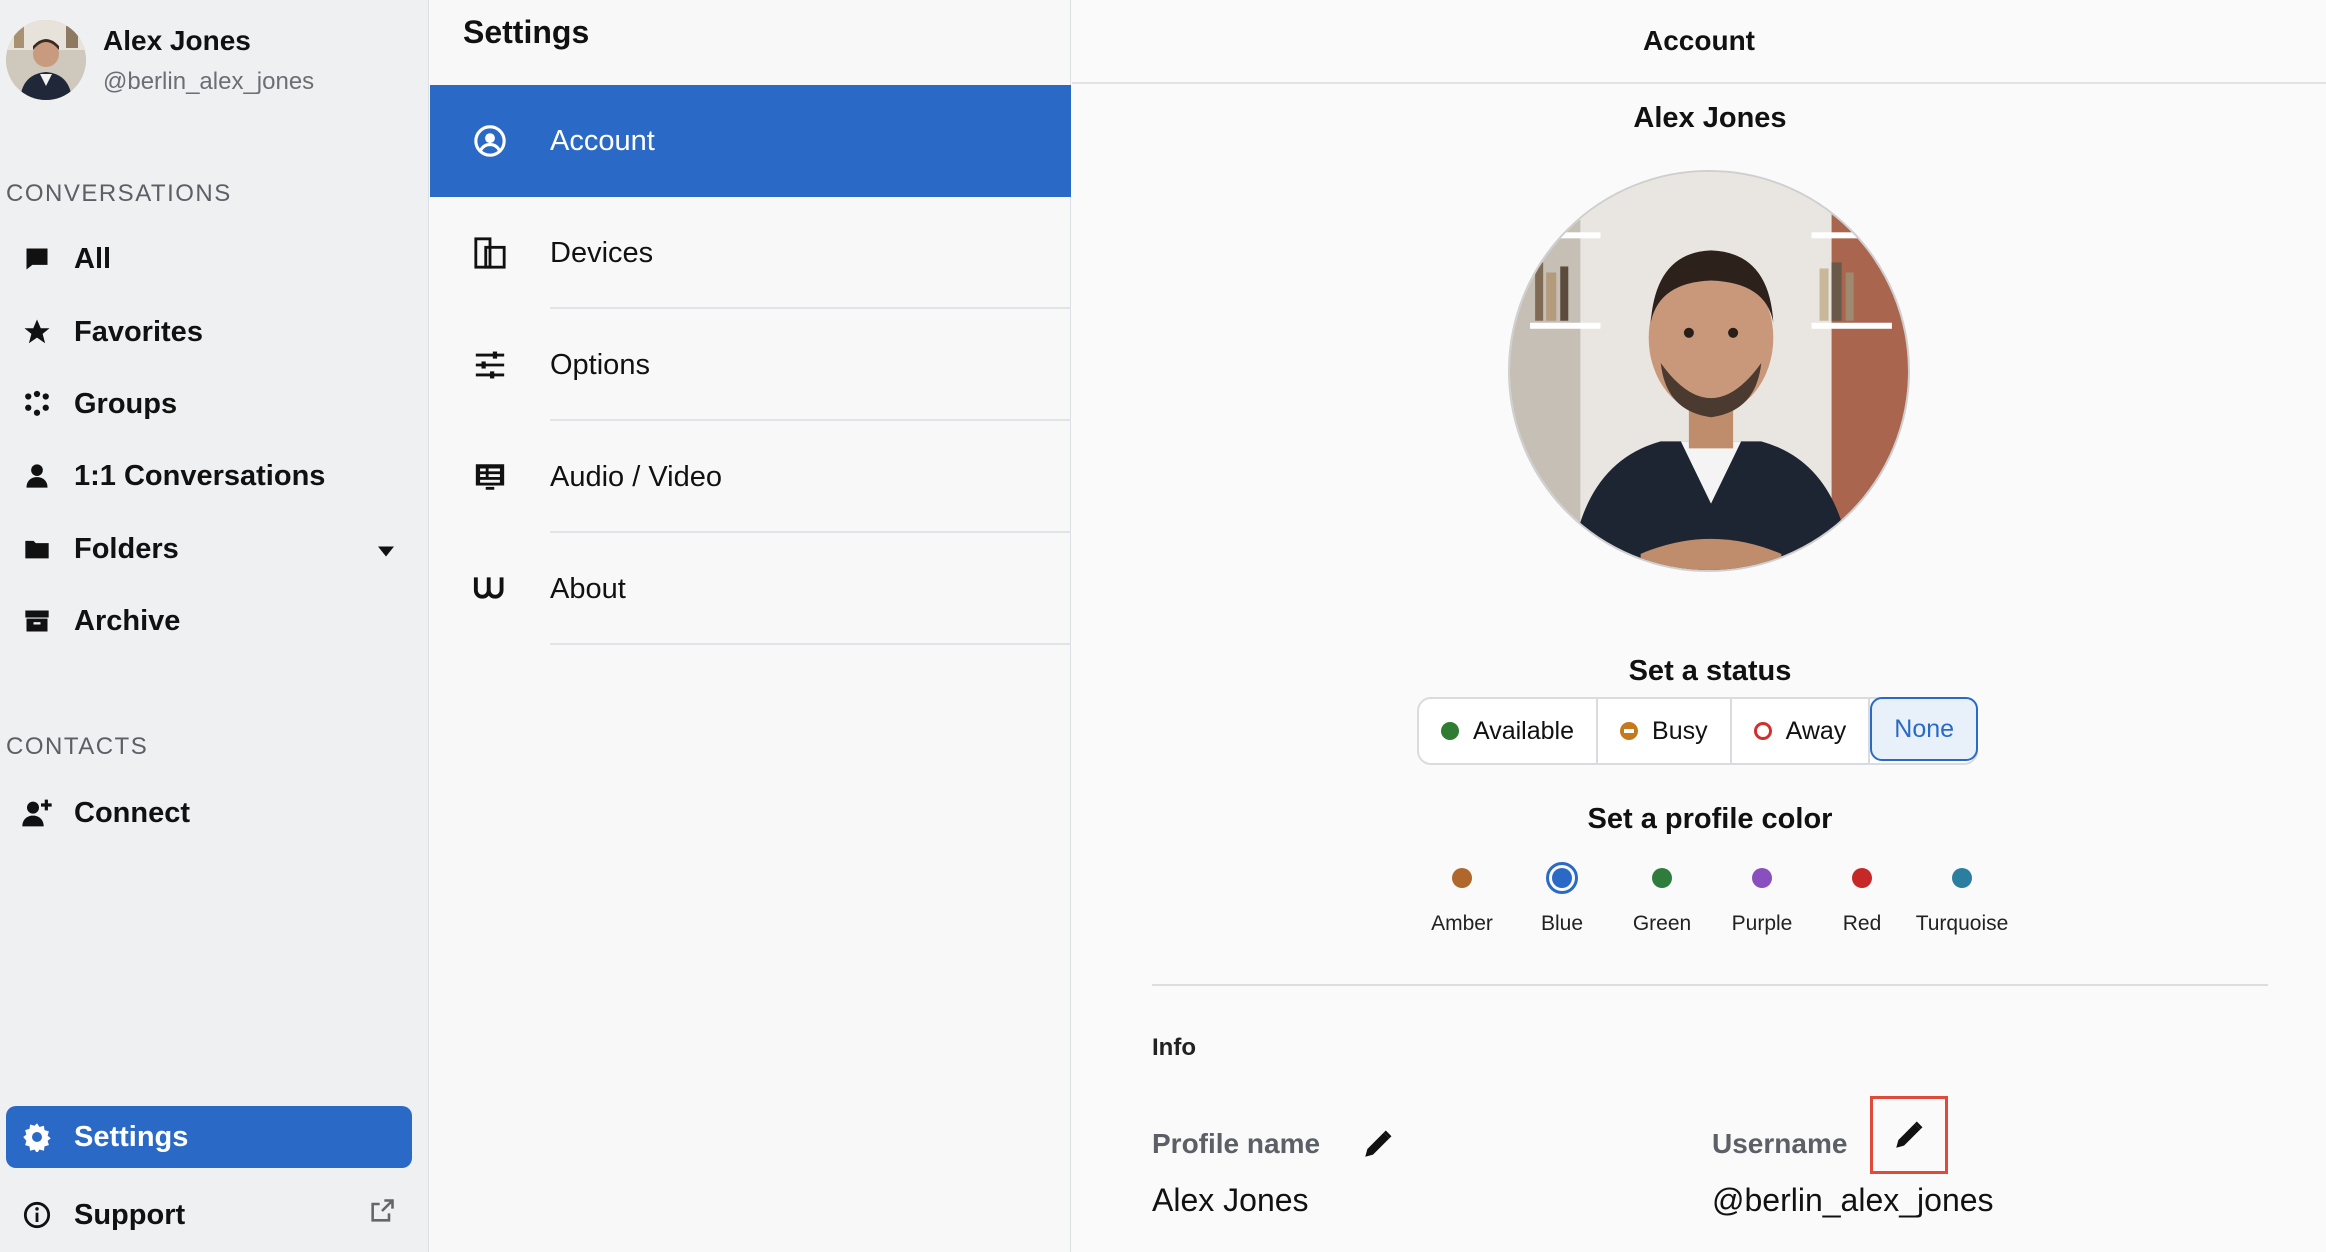  What do you see at coordinates (1962, 899) in the screenshot?
I see `color-turquoise-option: Turquoise` at bounding box center [1962, 899].